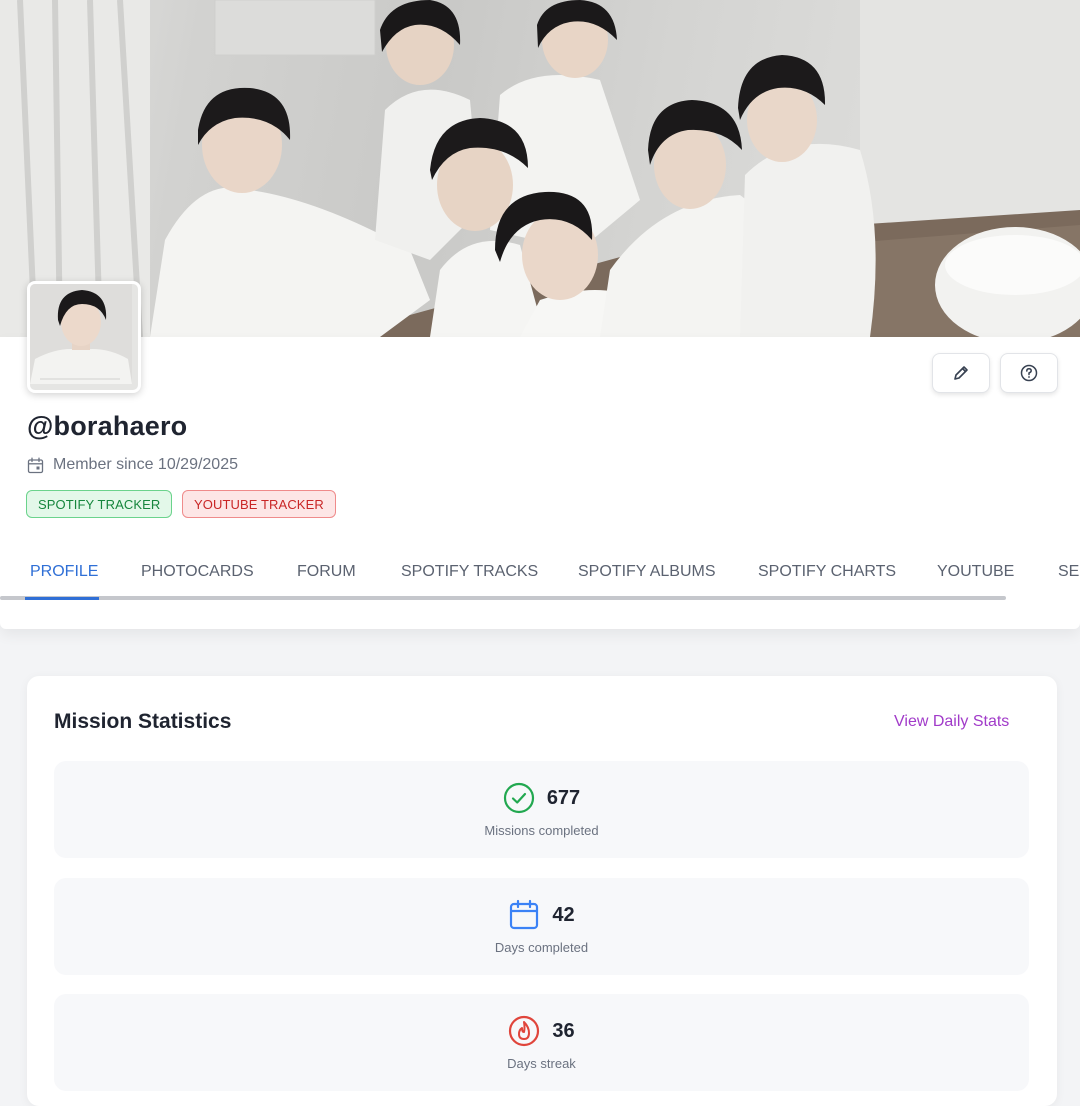  Describe the element at coordinates (143, 721) in the screenshot. I see `mission-statistics-title: Mission Statistics` at that location.